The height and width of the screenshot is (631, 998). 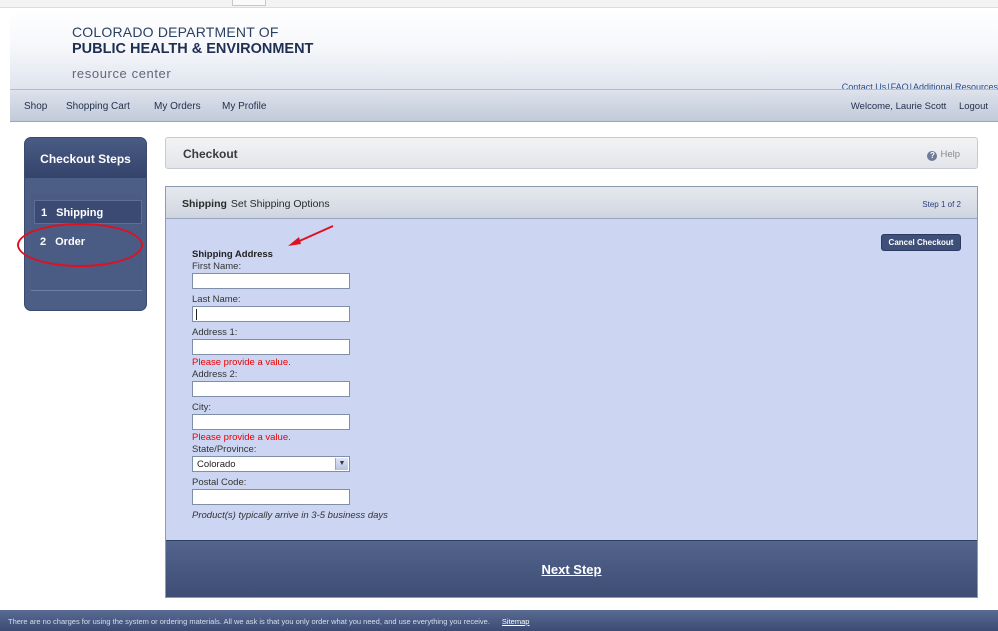 I want to click on step-shipping: 1 Shipping, so click(x=88, y=212).